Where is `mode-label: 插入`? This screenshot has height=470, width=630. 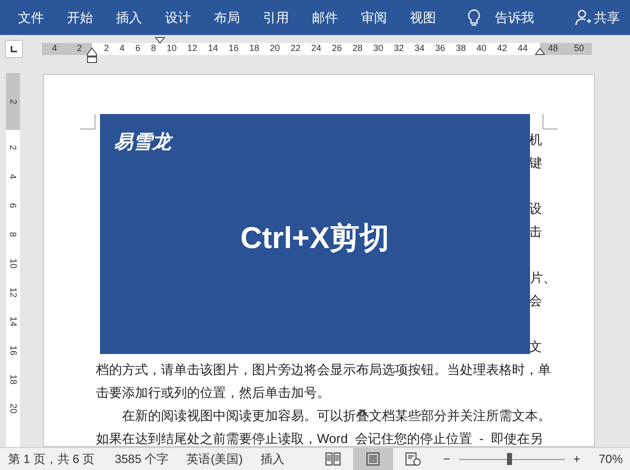
mode-label: 插入 is located at coordinates (272, 459).